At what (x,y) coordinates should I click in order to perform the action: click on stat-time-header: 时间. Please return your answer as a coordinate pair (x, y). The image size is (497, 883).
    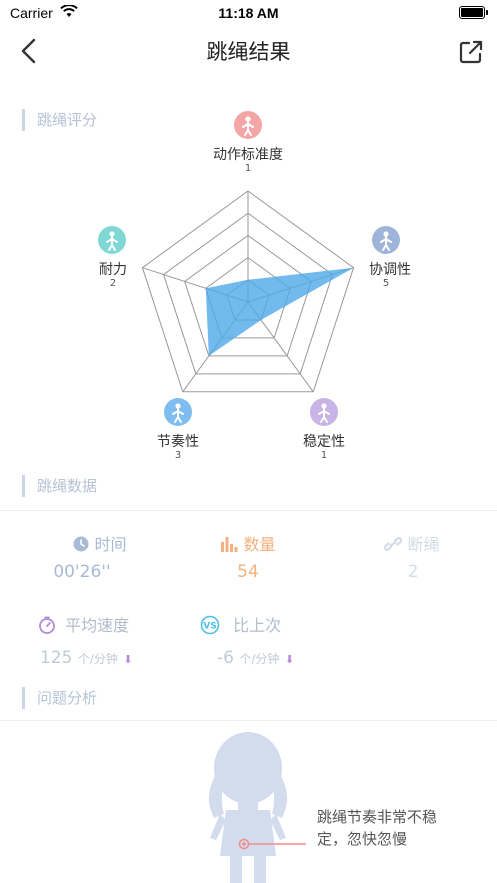
    Looking at the image, I should click on (100, 543).